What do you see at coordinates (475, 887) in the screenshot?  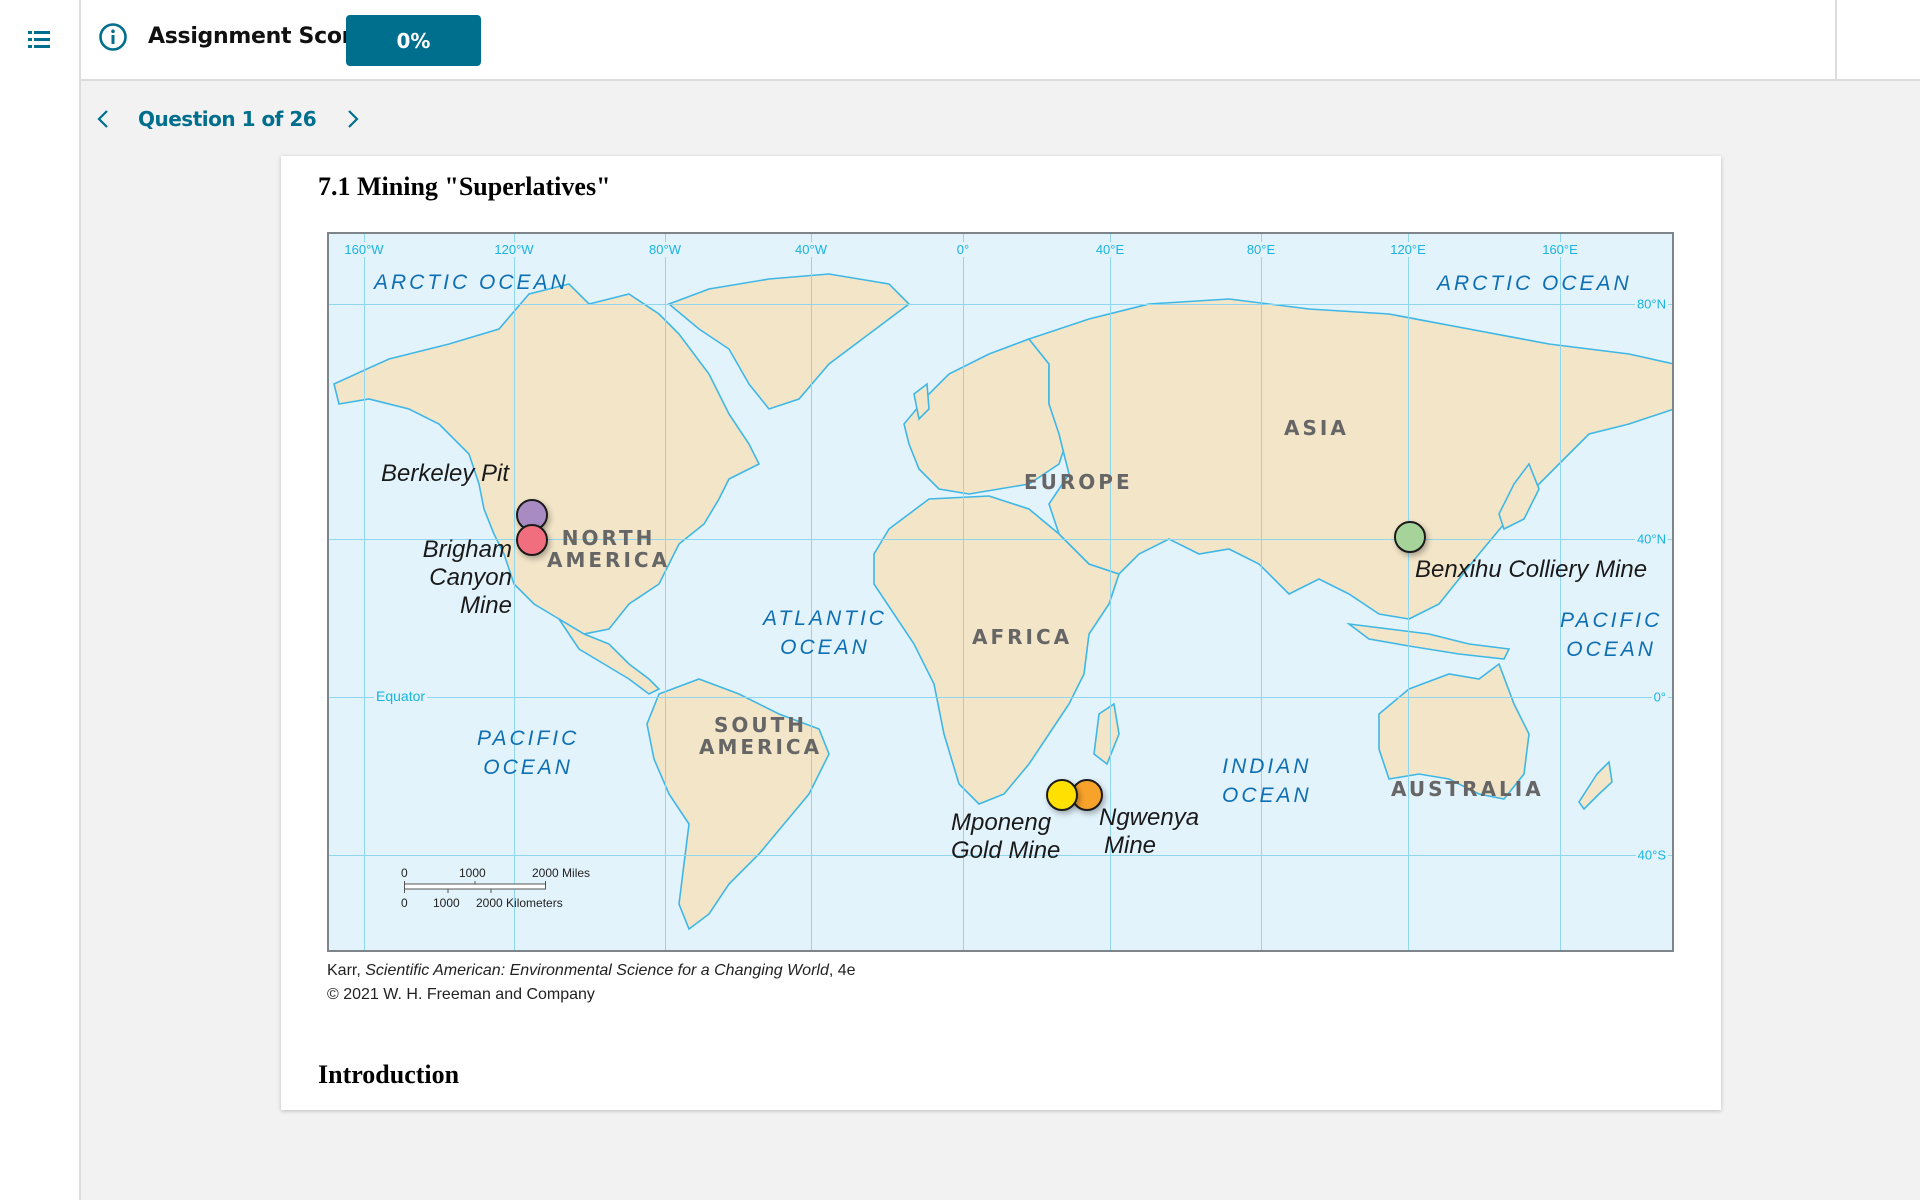 I see `scale-bar-ruler` at bounding box center [475, 887].